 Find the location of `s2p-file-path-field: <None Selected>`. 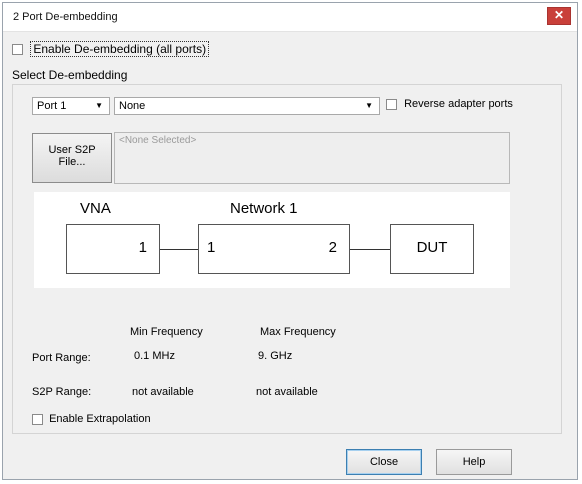

s2p-file-path-field: <None Selected> is located at coordinates (312, 158).